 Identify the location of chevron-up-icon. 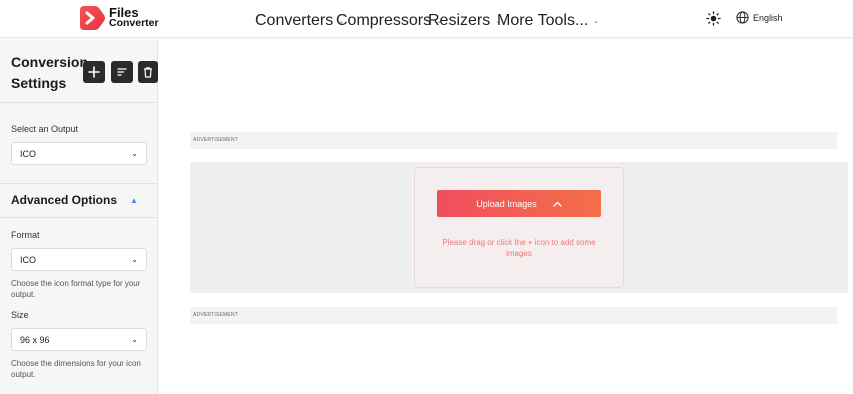
(557, 204).